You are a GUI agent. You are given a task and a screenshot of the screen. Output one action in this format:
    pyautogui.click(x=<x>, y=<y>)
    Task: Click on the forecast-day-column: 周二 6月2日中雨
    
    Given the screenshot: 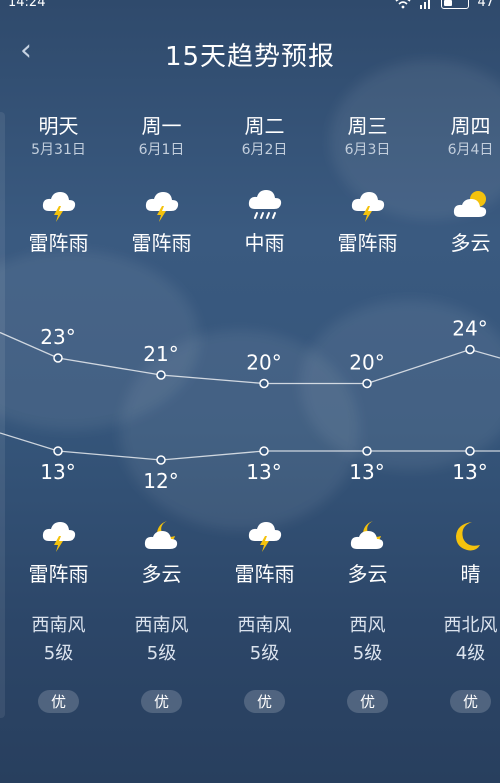 What is the action you would take?
    pyautogui.click(x=264, y=184)
    